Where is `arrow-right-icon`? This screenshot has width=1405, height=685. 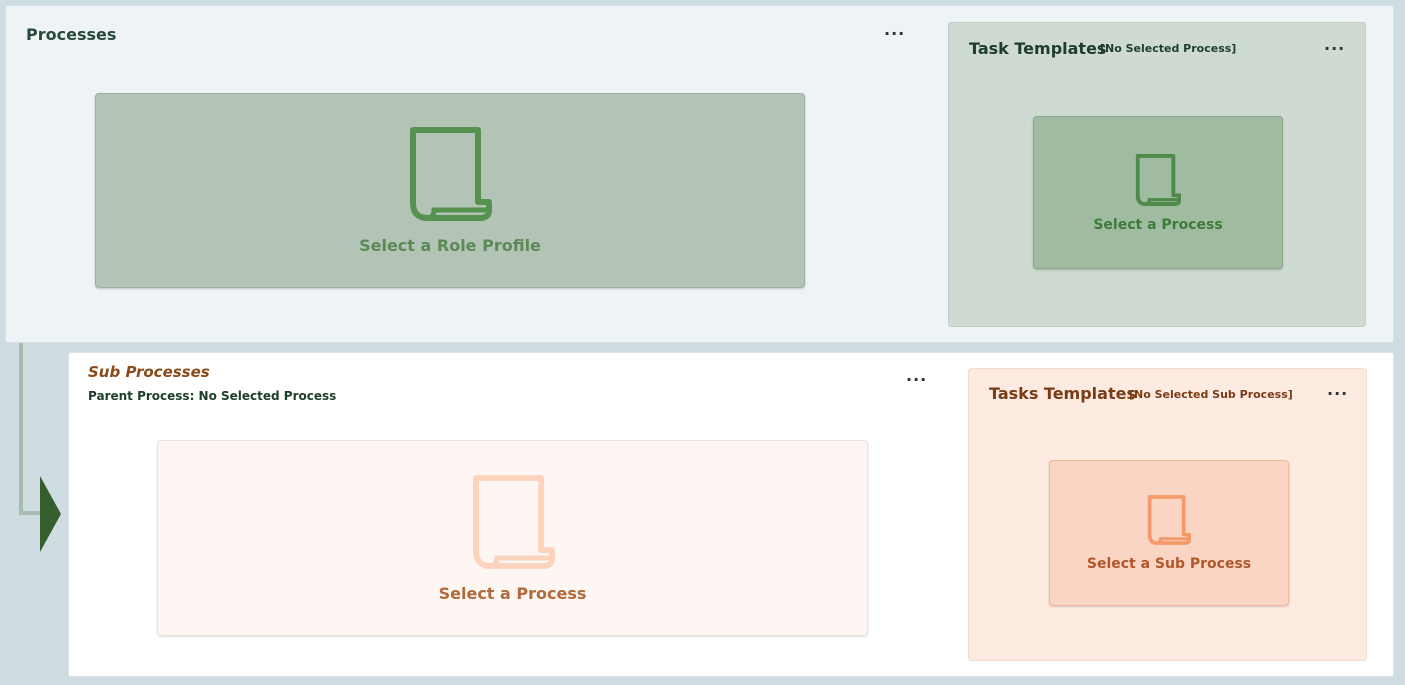
arrow-right-icon is located at coordinates (50, 514).